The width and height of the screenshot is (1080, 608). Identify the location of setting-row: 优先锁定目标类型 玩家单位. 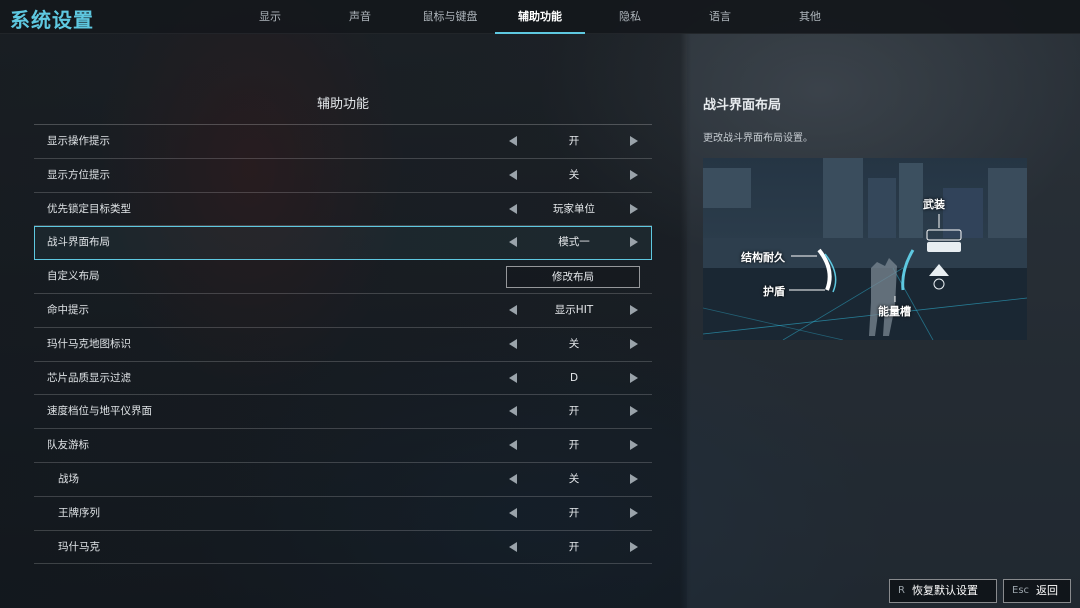
(343, 210).